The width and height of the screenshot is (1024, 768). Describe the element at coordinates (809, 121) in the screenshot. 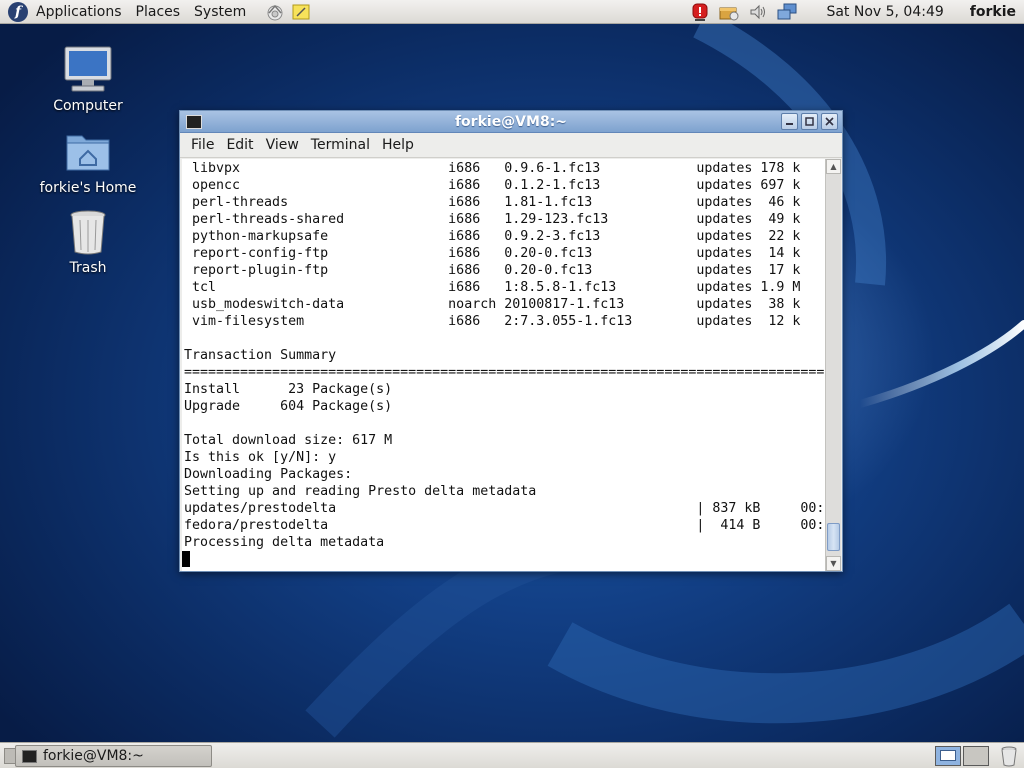

I see `maximize-button` at that location.